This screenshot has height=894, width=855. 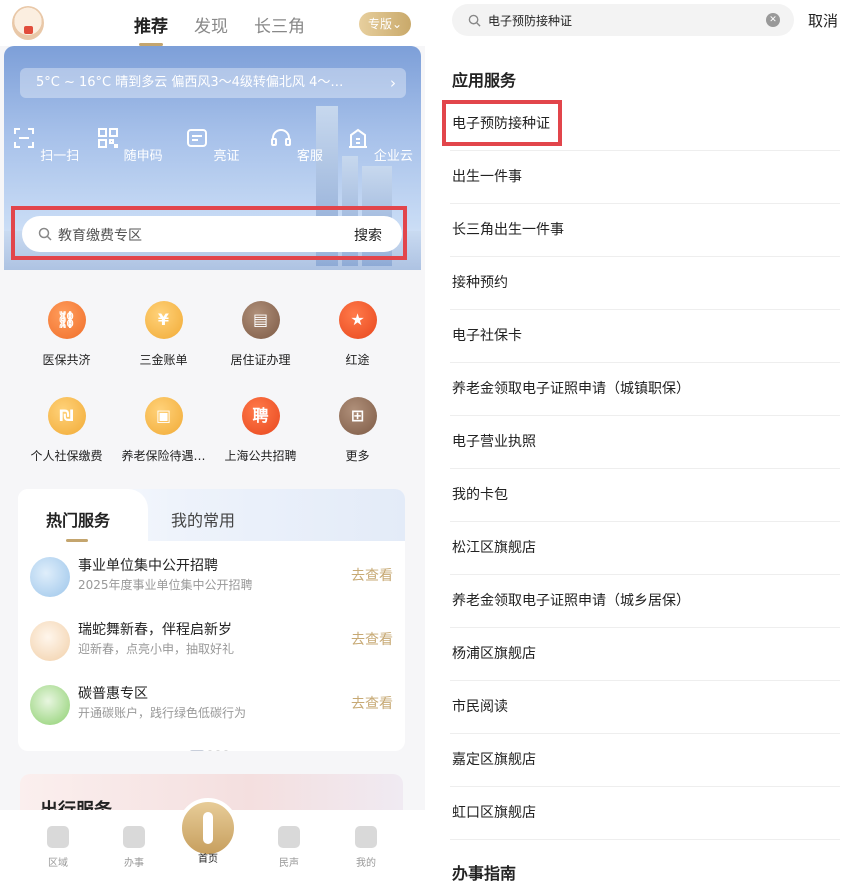 I want to click on hot-service-item: 碳普惠专区 开通碳账户，践行绿色低碳行为 去查看, so click(x=211, y=711).